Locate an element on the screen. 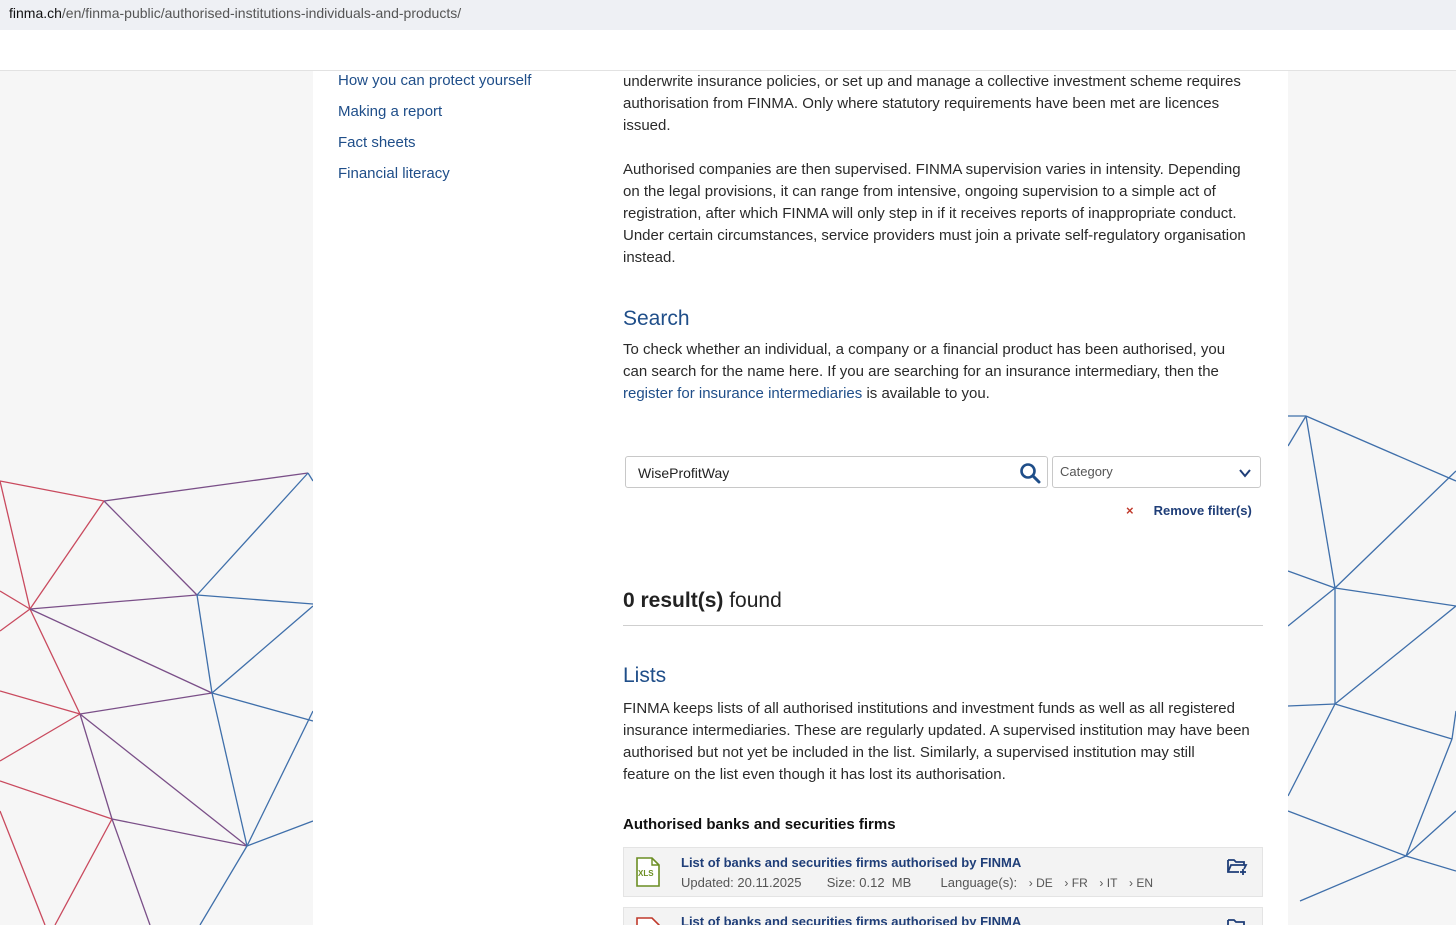 This screenshot has width=1456, height=925. search-row: Category is located at coordinates (945, 472).